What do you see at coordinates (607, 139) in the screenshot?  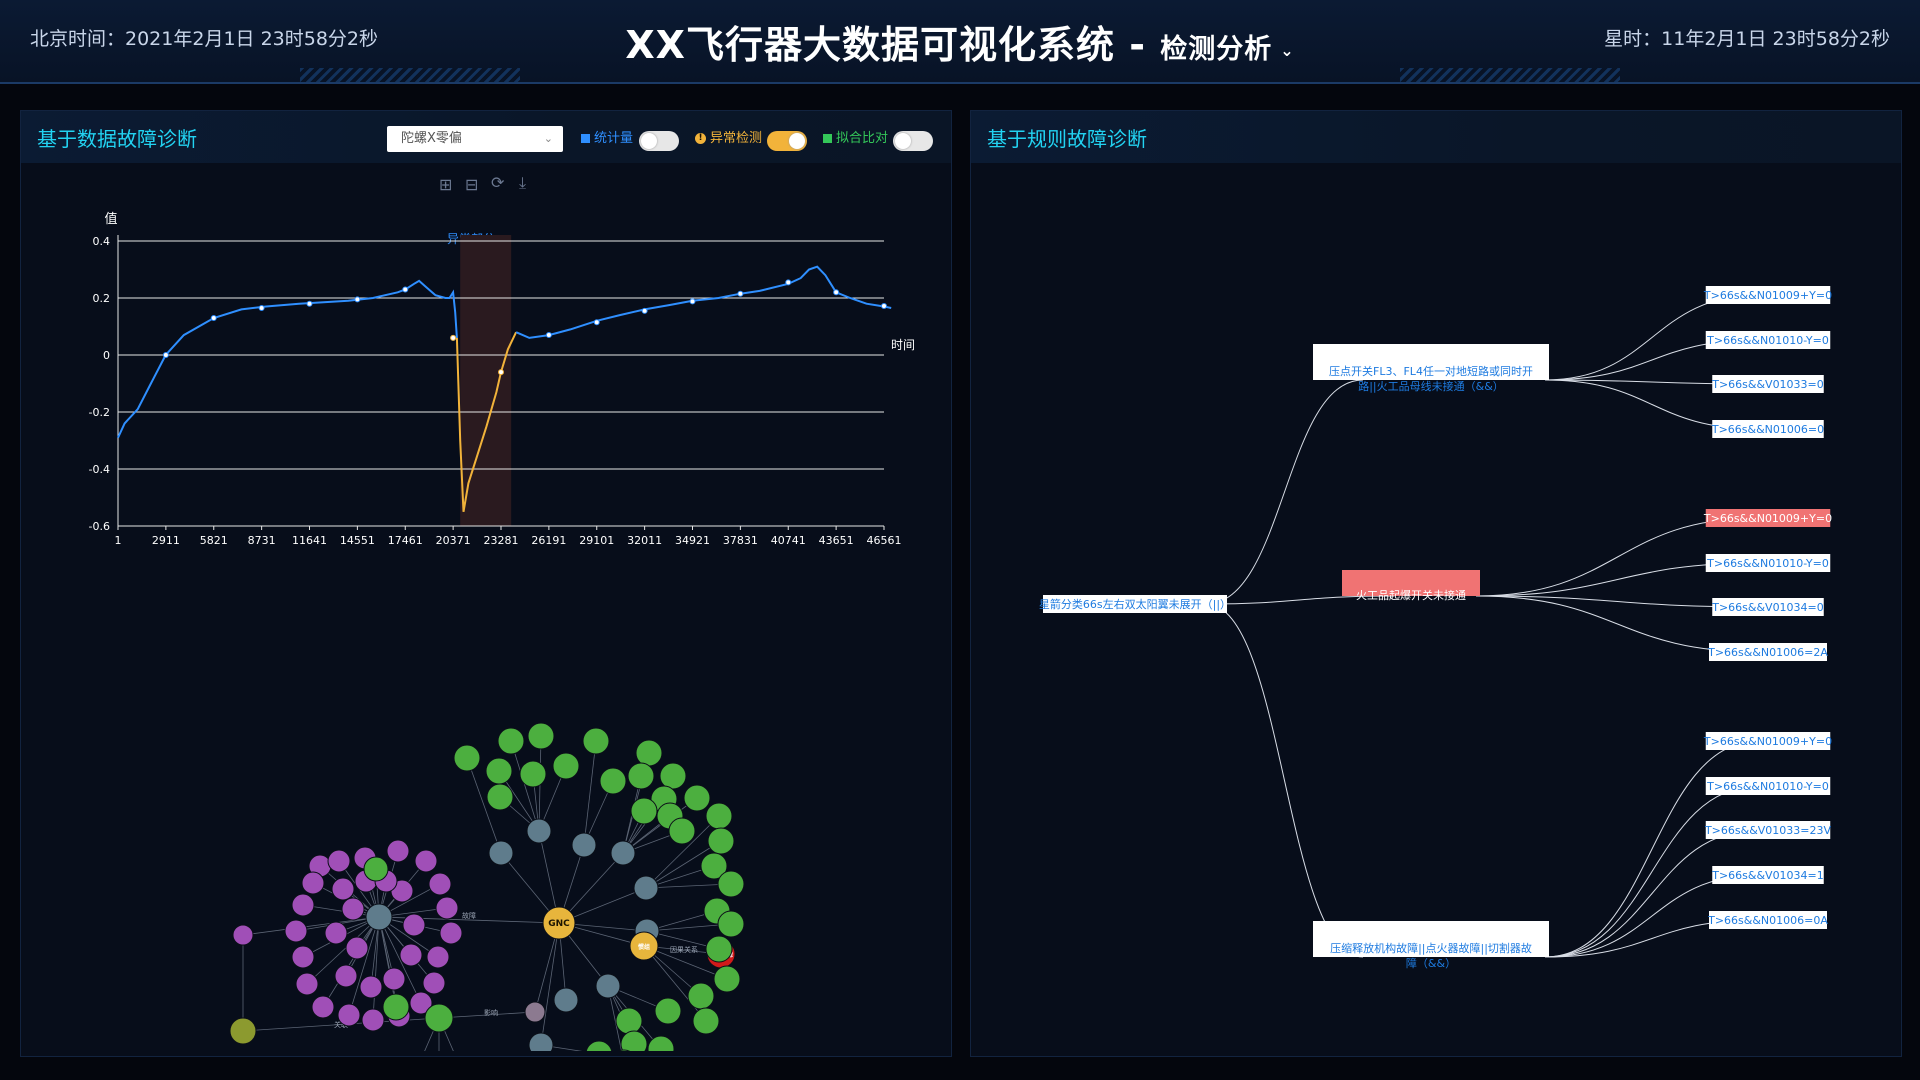 I see `legend-statistics: 统计量` at bounding box center [607, 139].